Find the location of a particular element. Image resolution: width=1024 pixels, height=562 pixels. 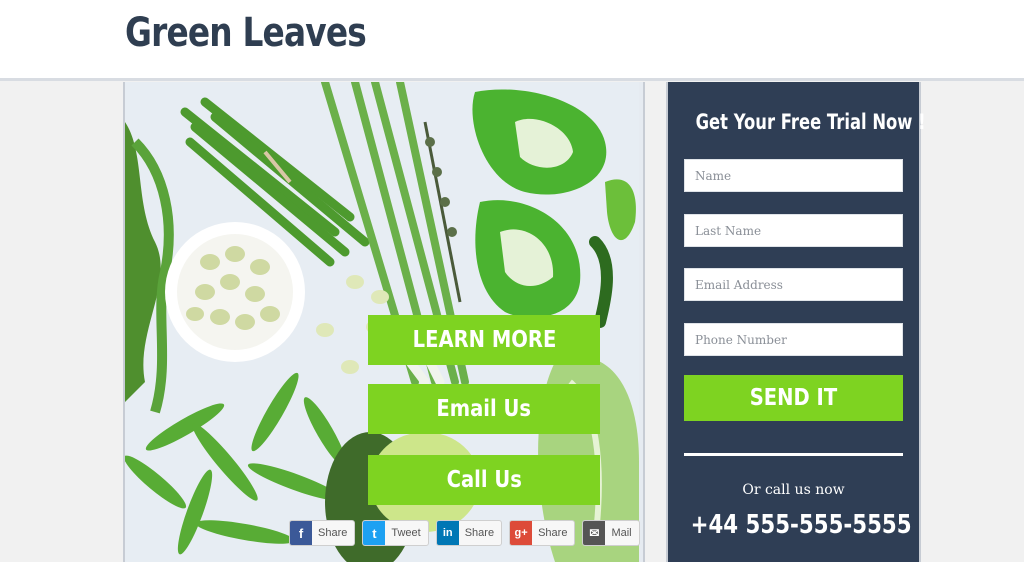

email-us-button: Email Us is located at coordinates (484, 409).